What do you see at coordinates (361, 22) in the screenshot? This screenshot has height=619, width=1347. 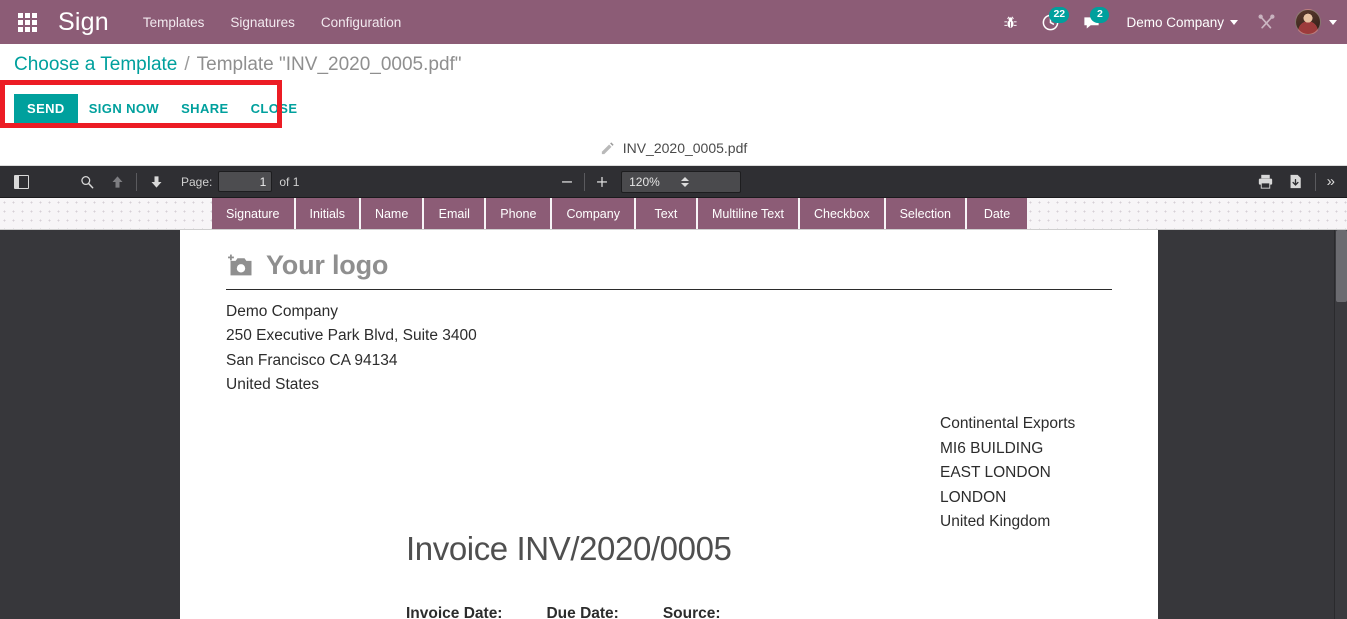 I see `menu-item-configuration: Configuration` at bounding box center [361, 22].